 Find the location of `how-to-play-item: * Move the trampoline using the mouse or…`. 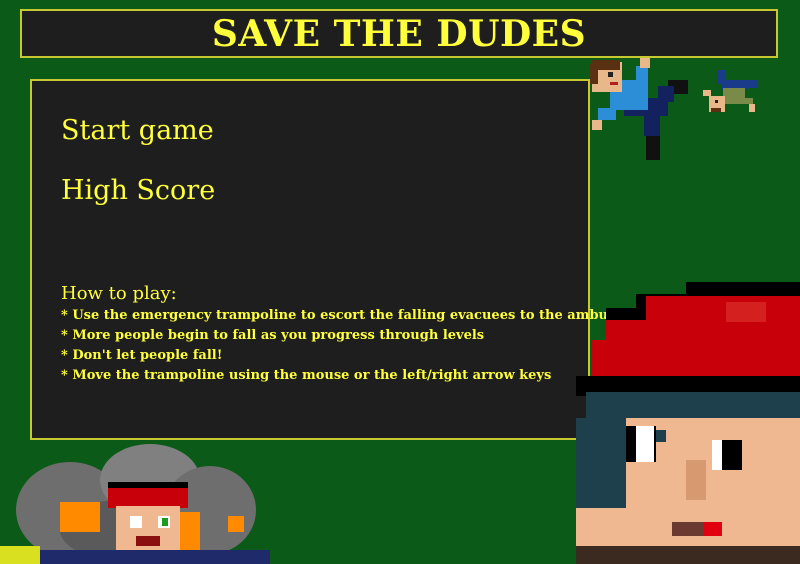

how-to-play-item: * Move the trampoline using the mouse or… is located at coordinates (306, 375).